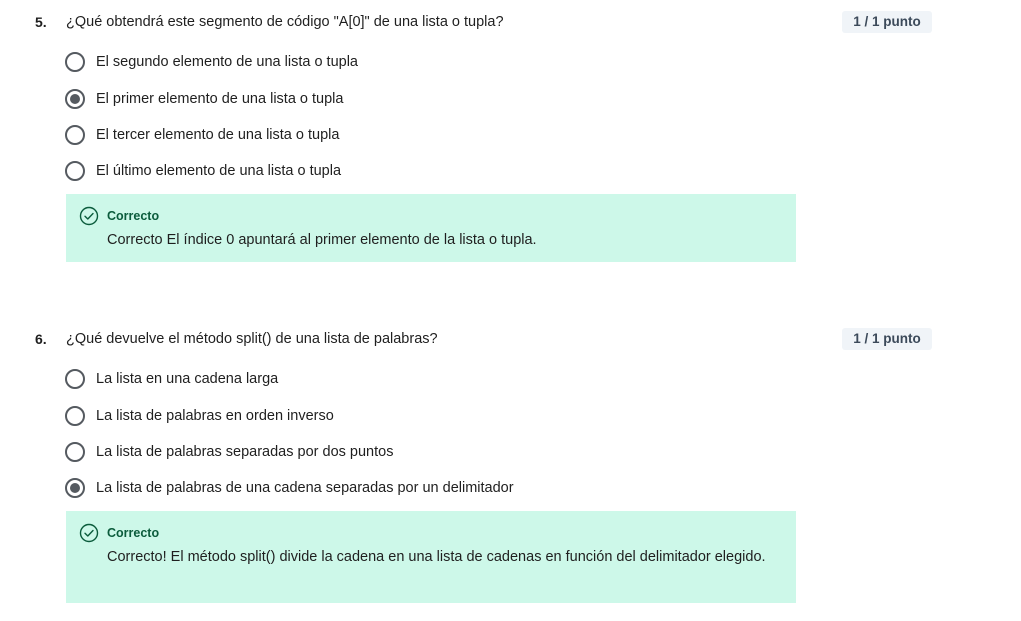 This screenshot has width=1021, height=621. I want to click on option-radio: La lista de palabras en orden inverso, so click(199, 416).